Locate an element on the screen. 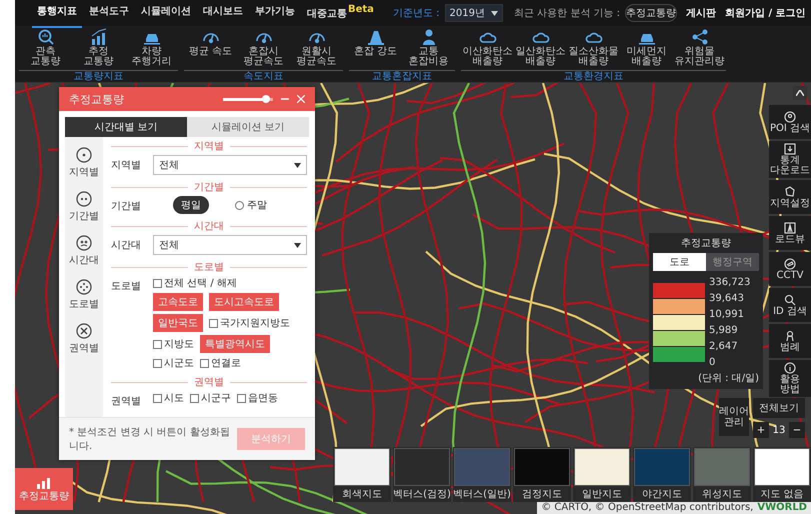 This screenshot has width=811, height=514. vworld-logo: VWORLD is located at coordinates (782, 508).